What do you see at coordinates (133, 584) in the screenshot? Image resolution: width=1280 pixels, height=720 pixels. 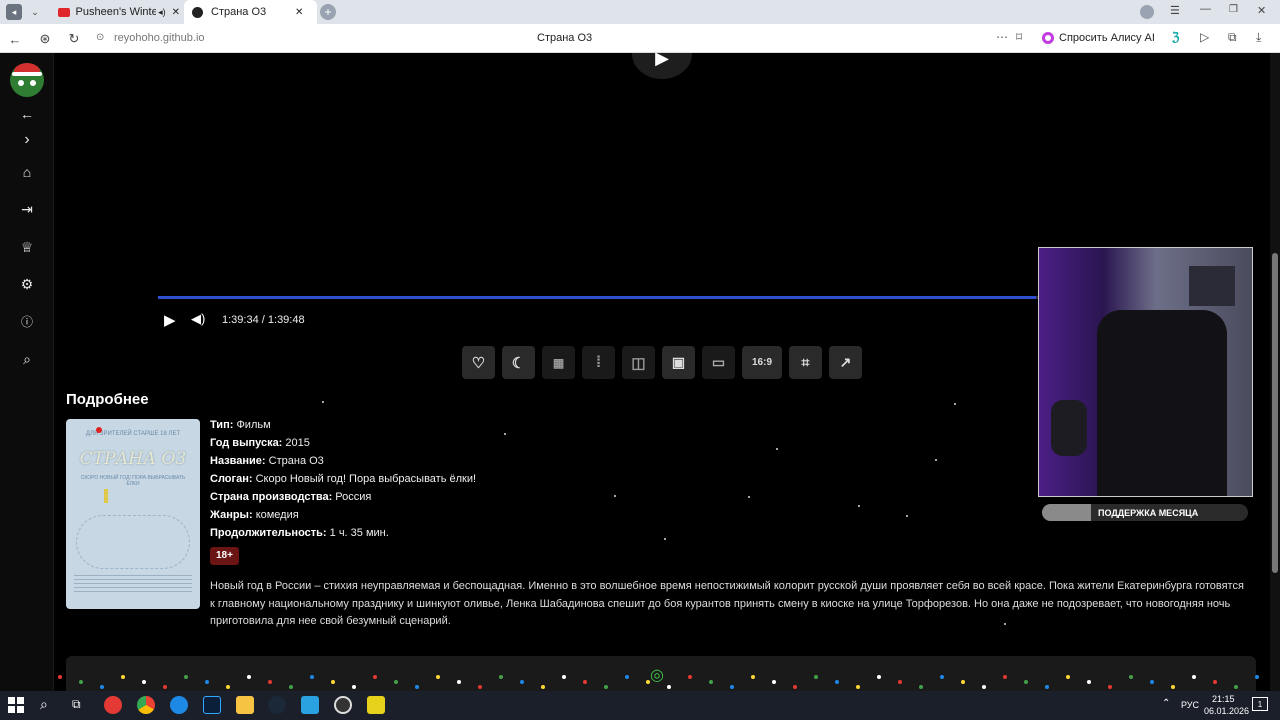 I see `poster-credits` at bounding box center [133, 584].